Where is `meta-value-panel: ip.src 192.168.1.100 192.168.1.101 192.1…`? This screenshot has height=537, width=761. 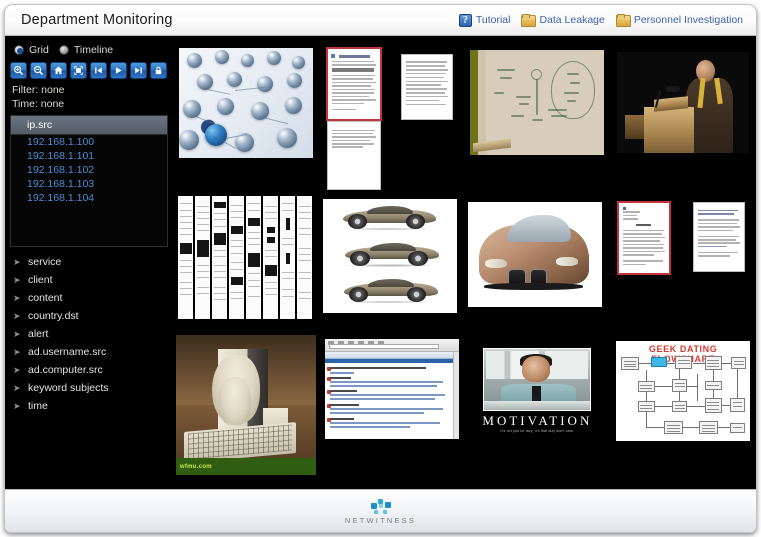
meta-value-panel: ip.src 192.168.1.100 192.168.1.101 192.1… is located at coordinates (89, 181).